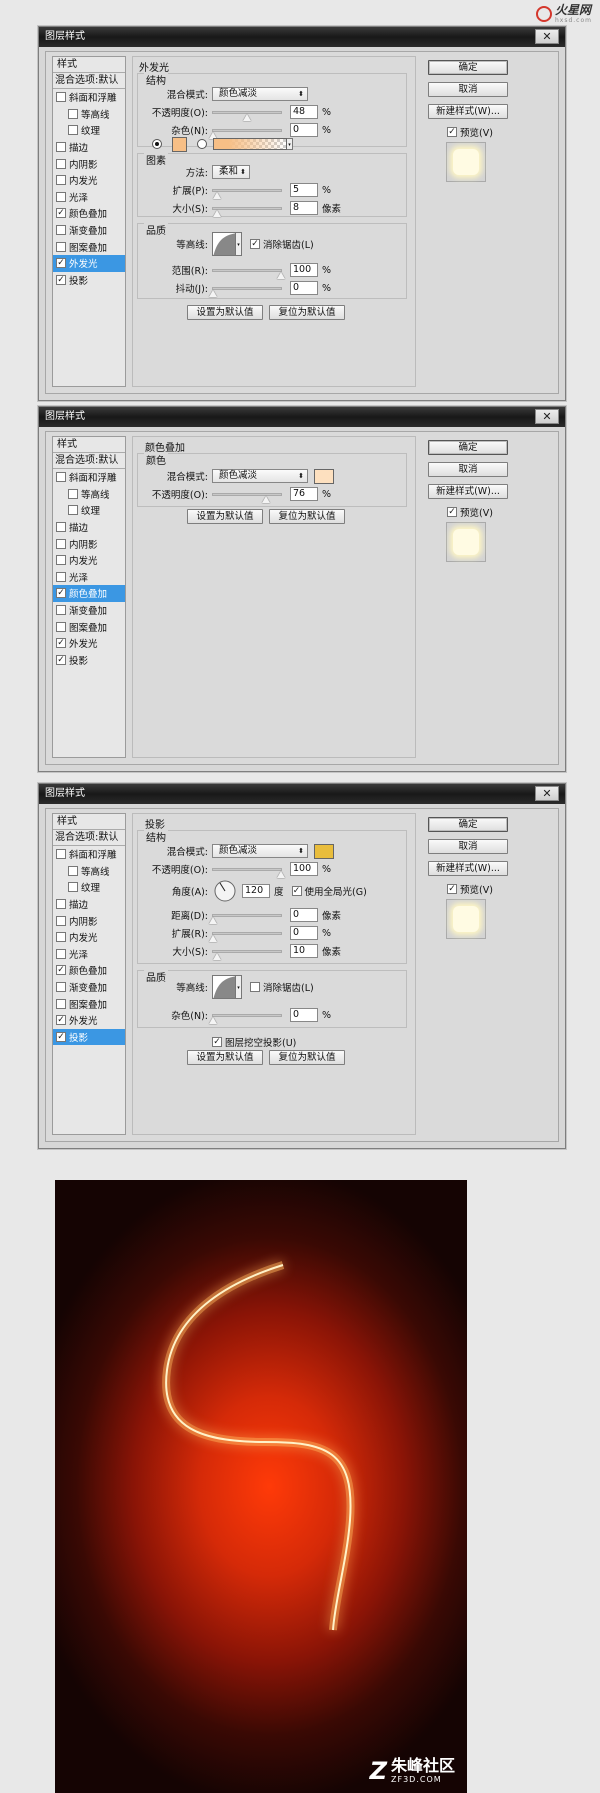  I want to click on antialias-checkbox, so click(255, 987).